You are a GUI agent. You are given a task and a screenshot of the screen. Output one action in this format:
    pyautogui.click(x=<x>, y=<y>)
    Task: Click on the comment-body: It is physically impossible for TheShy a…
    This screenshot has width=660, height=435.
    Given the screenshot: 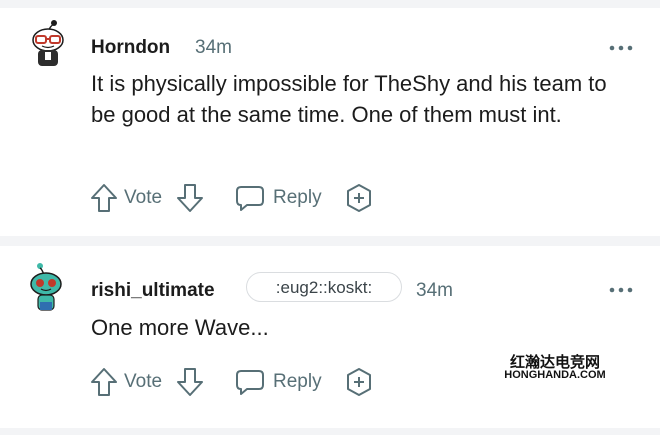 What is the action you would take?
    pyautogui.click(x=349, y=99)
    